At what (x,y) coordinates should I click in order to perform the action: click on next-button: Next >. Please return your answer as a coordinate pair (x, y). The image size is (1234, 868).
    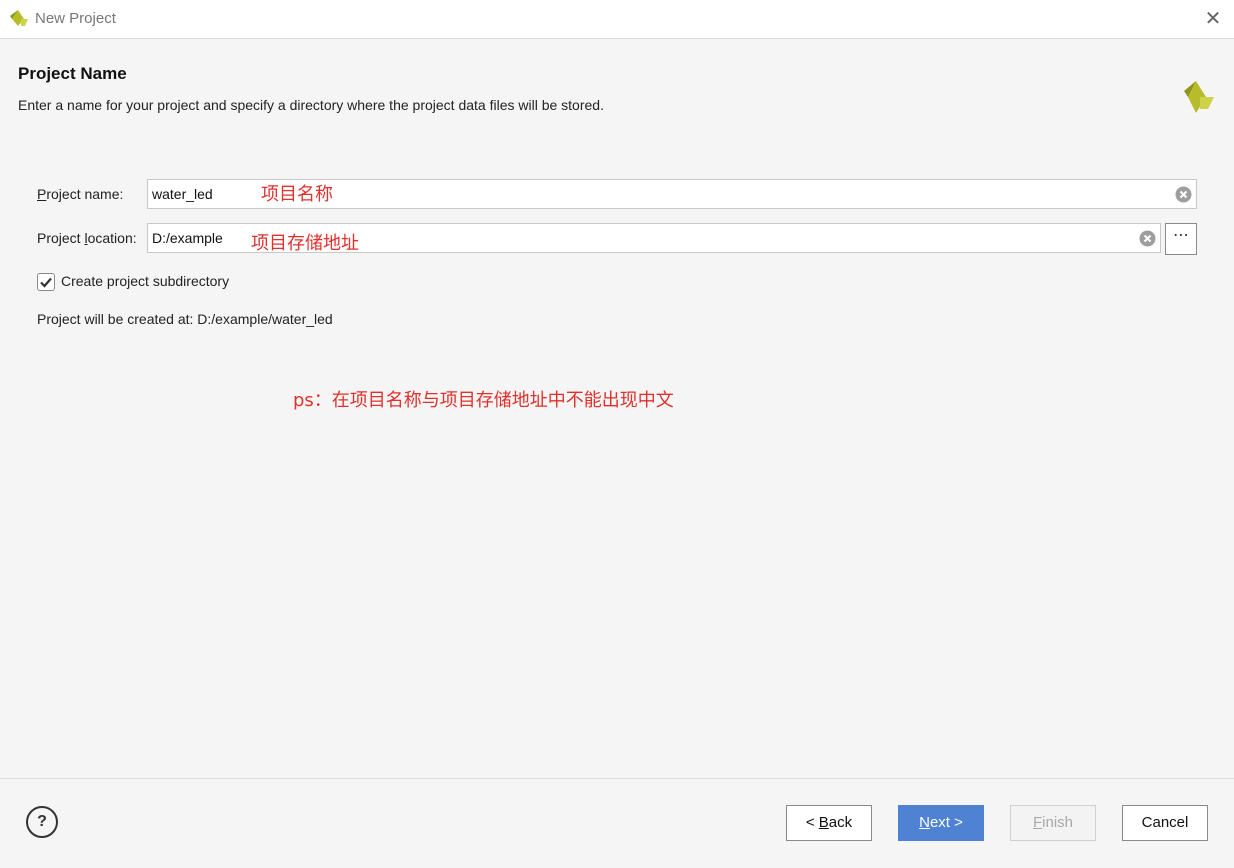
    Looking at the image, I should click on (941, 823).